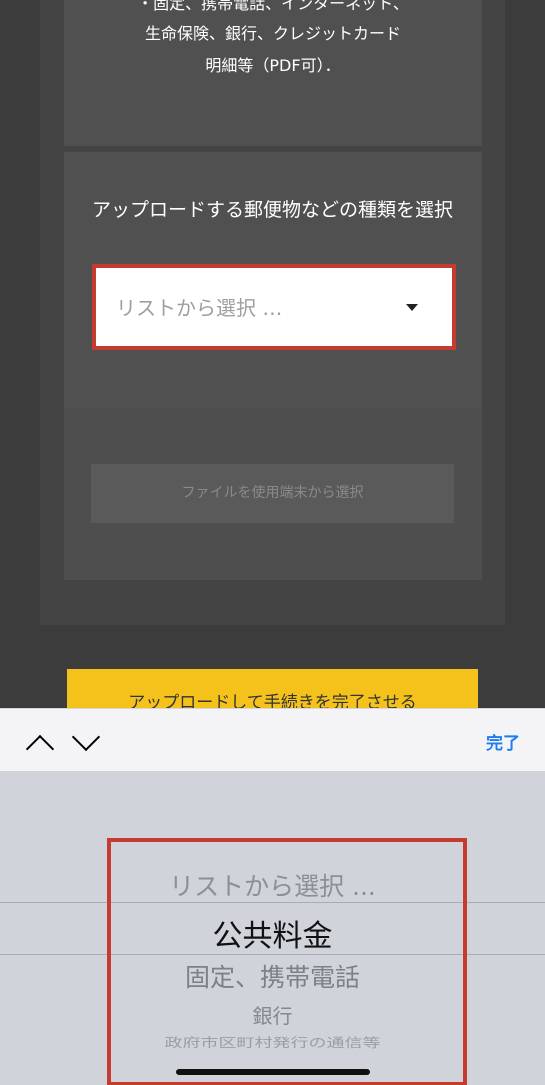 Image resolution: width=545 pixels, height=1085 pixels. I want to click on home-indicator, so click(273, 1072).